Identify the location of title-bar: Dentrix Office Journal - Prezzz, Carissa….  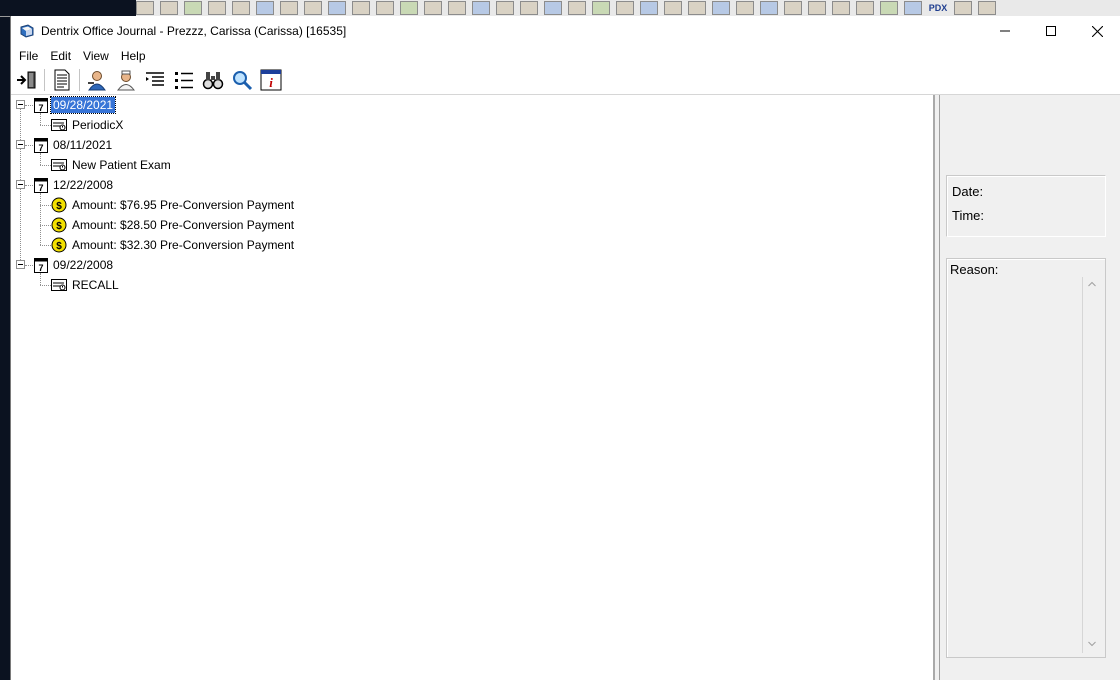
(565, 31).